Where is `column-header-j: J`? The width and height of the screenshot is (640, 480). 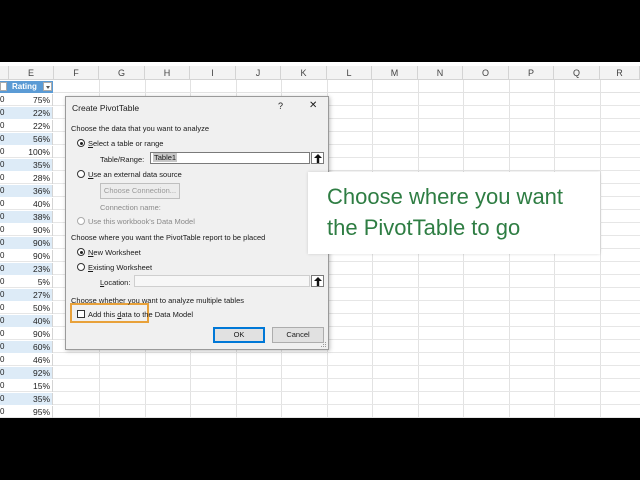 column-header-j: J is located at coordinates (258, 73).